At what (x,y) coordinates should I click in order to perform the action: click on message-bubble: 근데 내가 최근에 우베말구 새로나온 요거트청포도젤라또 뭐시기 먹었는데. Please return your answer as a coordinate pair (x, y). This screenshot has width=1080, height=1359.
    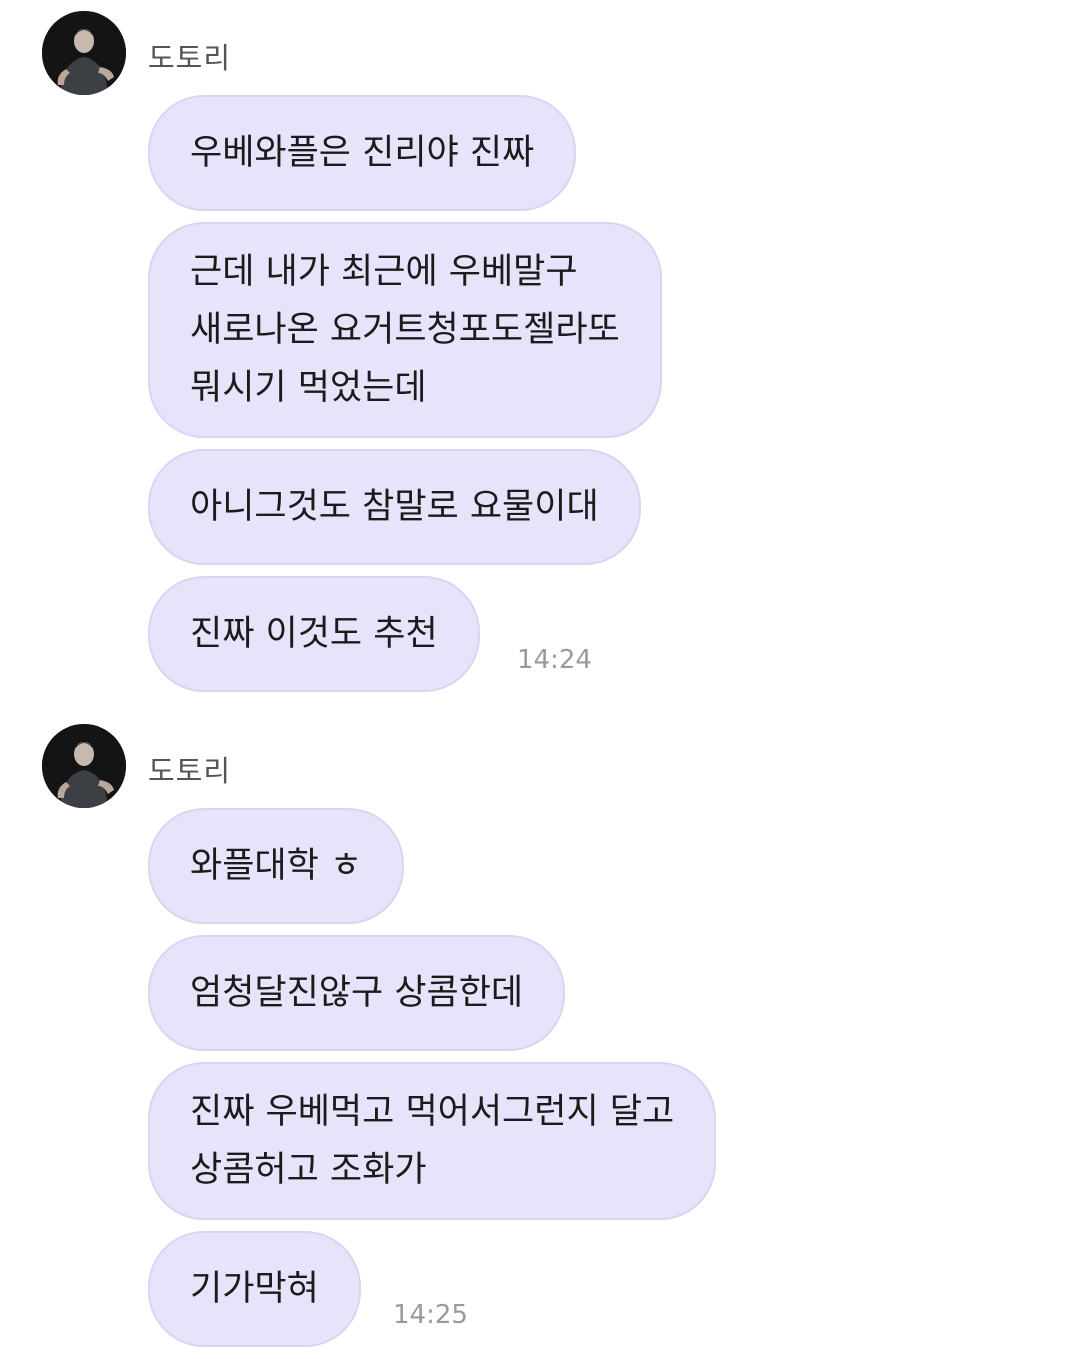
    Looking at the image, I should click on (405, 330).